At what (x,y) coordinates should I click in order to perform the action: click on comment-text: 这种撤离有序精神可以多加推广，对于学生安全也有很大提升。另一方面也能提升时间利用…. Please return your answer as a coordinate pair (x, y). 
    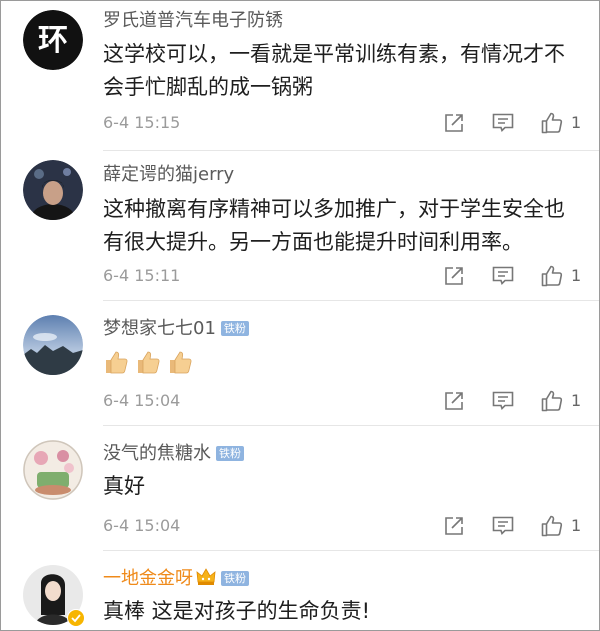
    Looking at the image, I should click on (334, 225).